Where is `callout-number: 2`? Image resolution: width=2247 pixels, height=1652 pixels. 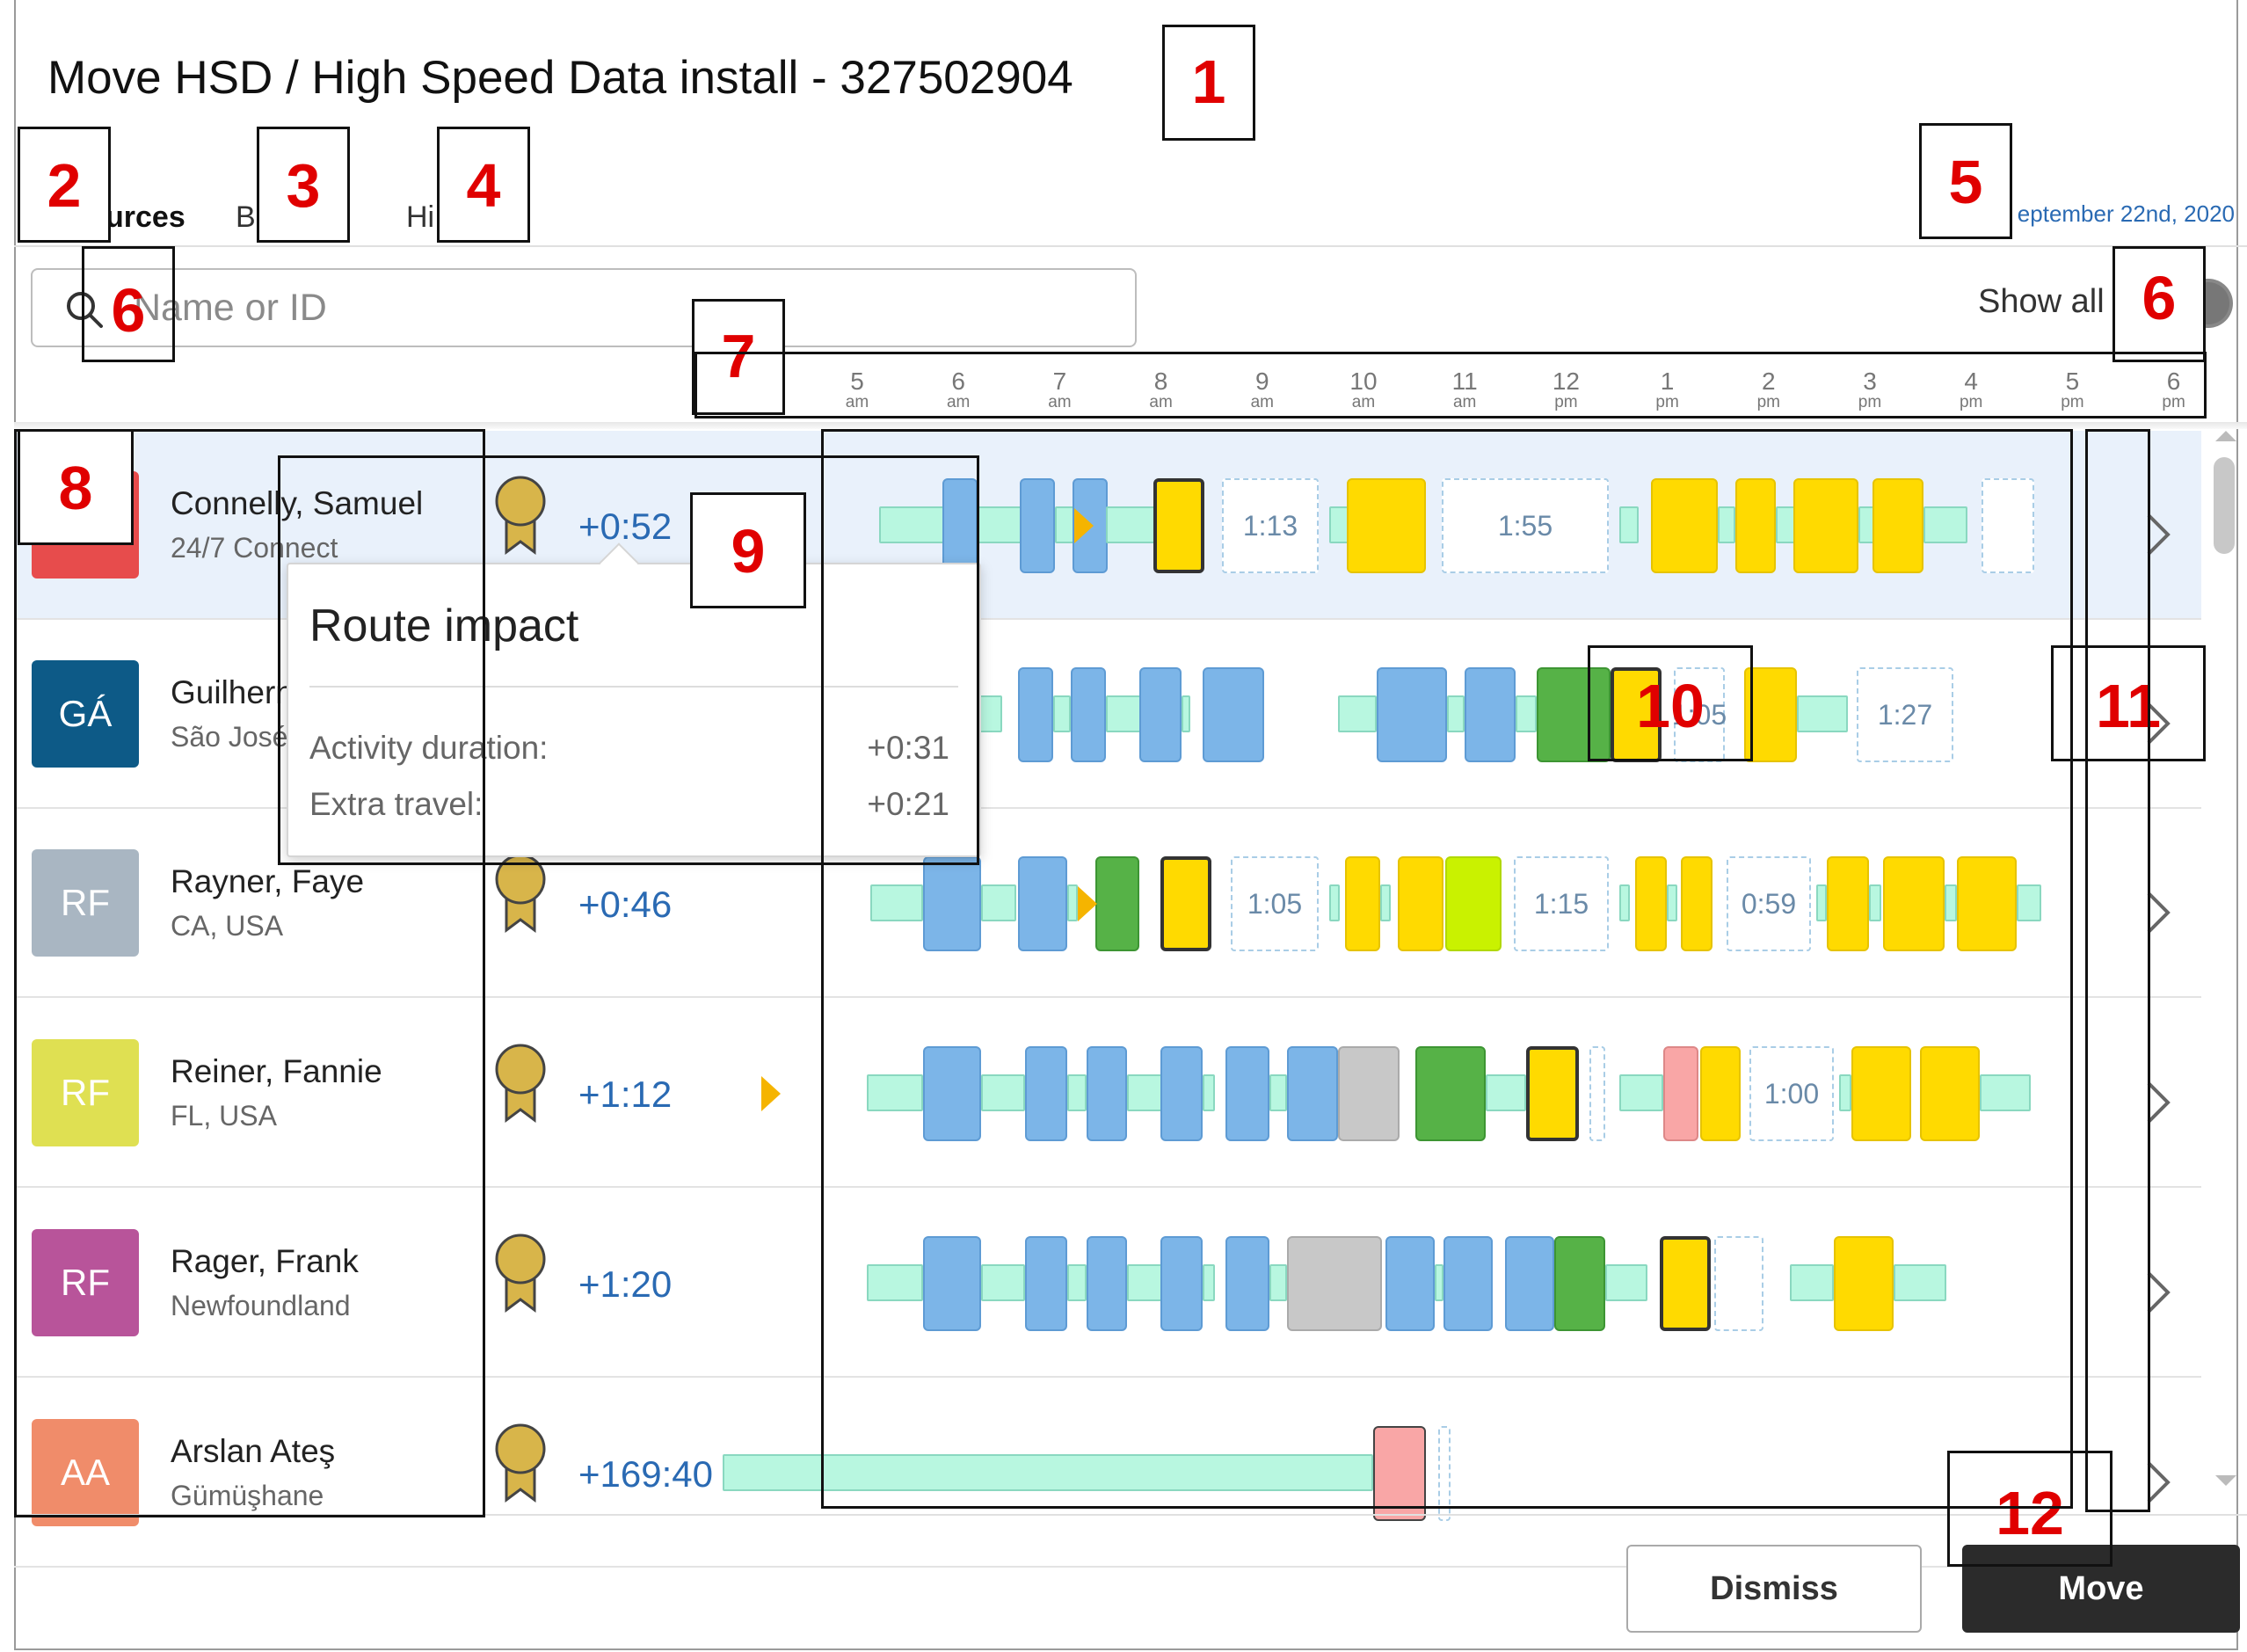 callout-number: 2 is located at coordinates (65, 186).